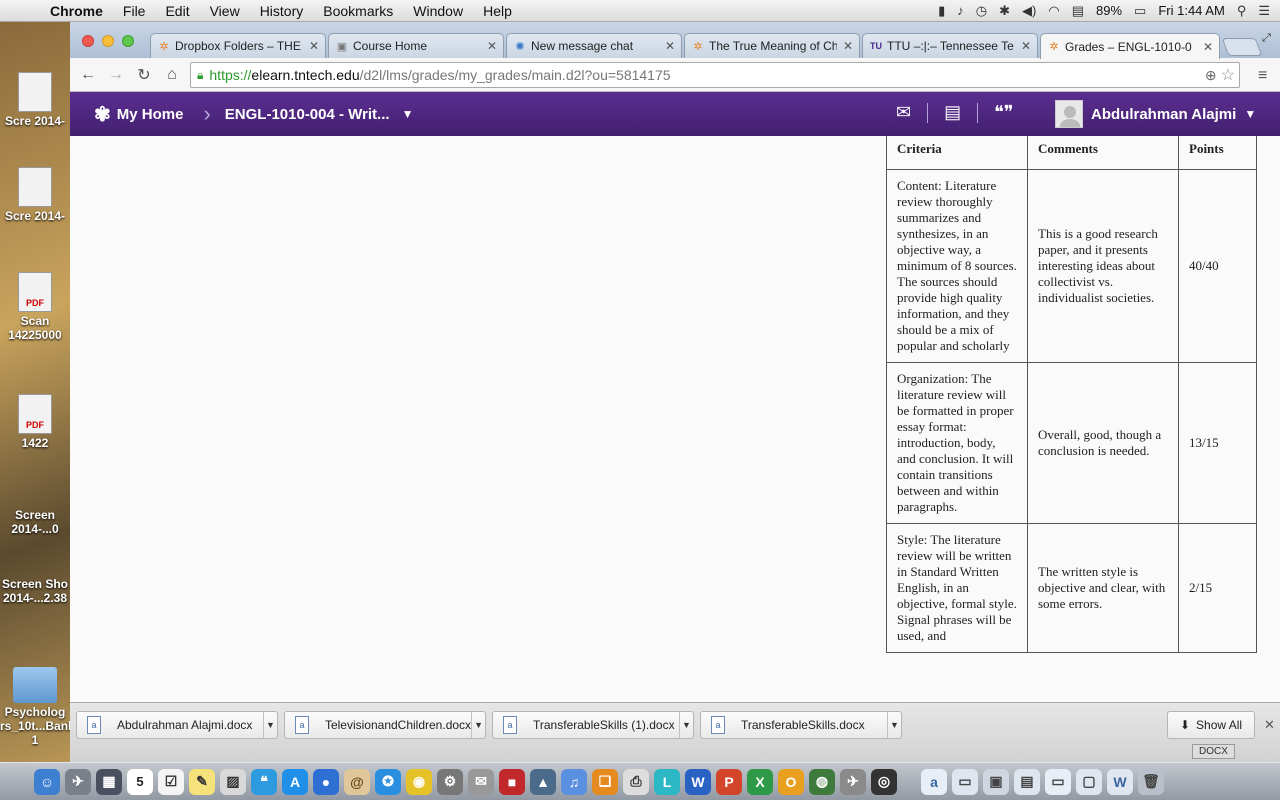 The width and height of the screenshot is (1280, 800). I want to click on forward-arrow-icon: →, so click(116, 75).